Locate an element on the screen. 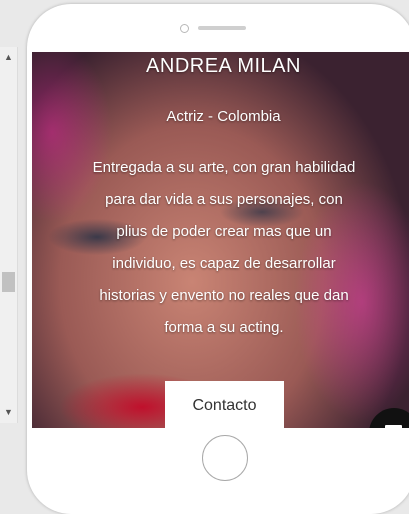 The width and height of the screenshot is (409, 514). scroll-up-arrow-icon: ▲ is located at coordinates (8, 57).